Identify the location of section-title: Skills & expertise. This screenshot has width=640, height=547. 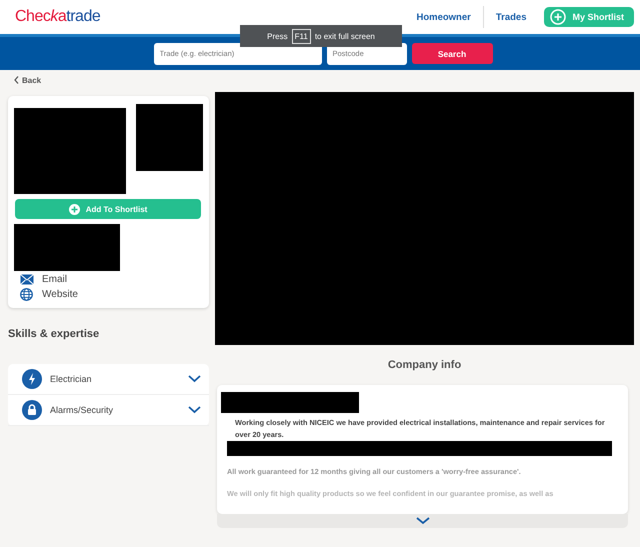
(54, 334).